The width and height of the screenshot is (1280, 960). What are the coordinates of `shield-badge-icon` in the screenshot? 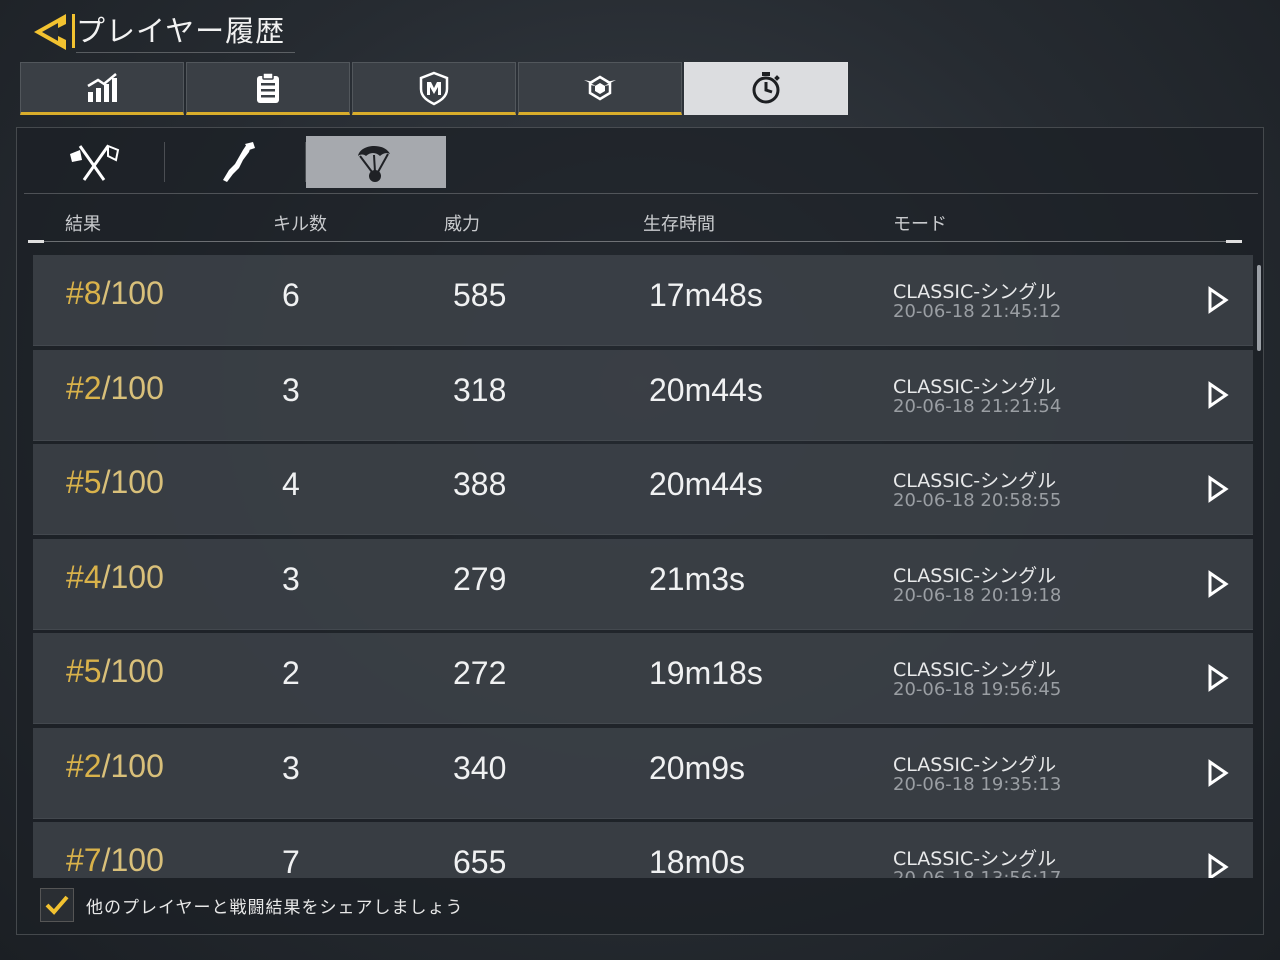 It's located at (434, 88).